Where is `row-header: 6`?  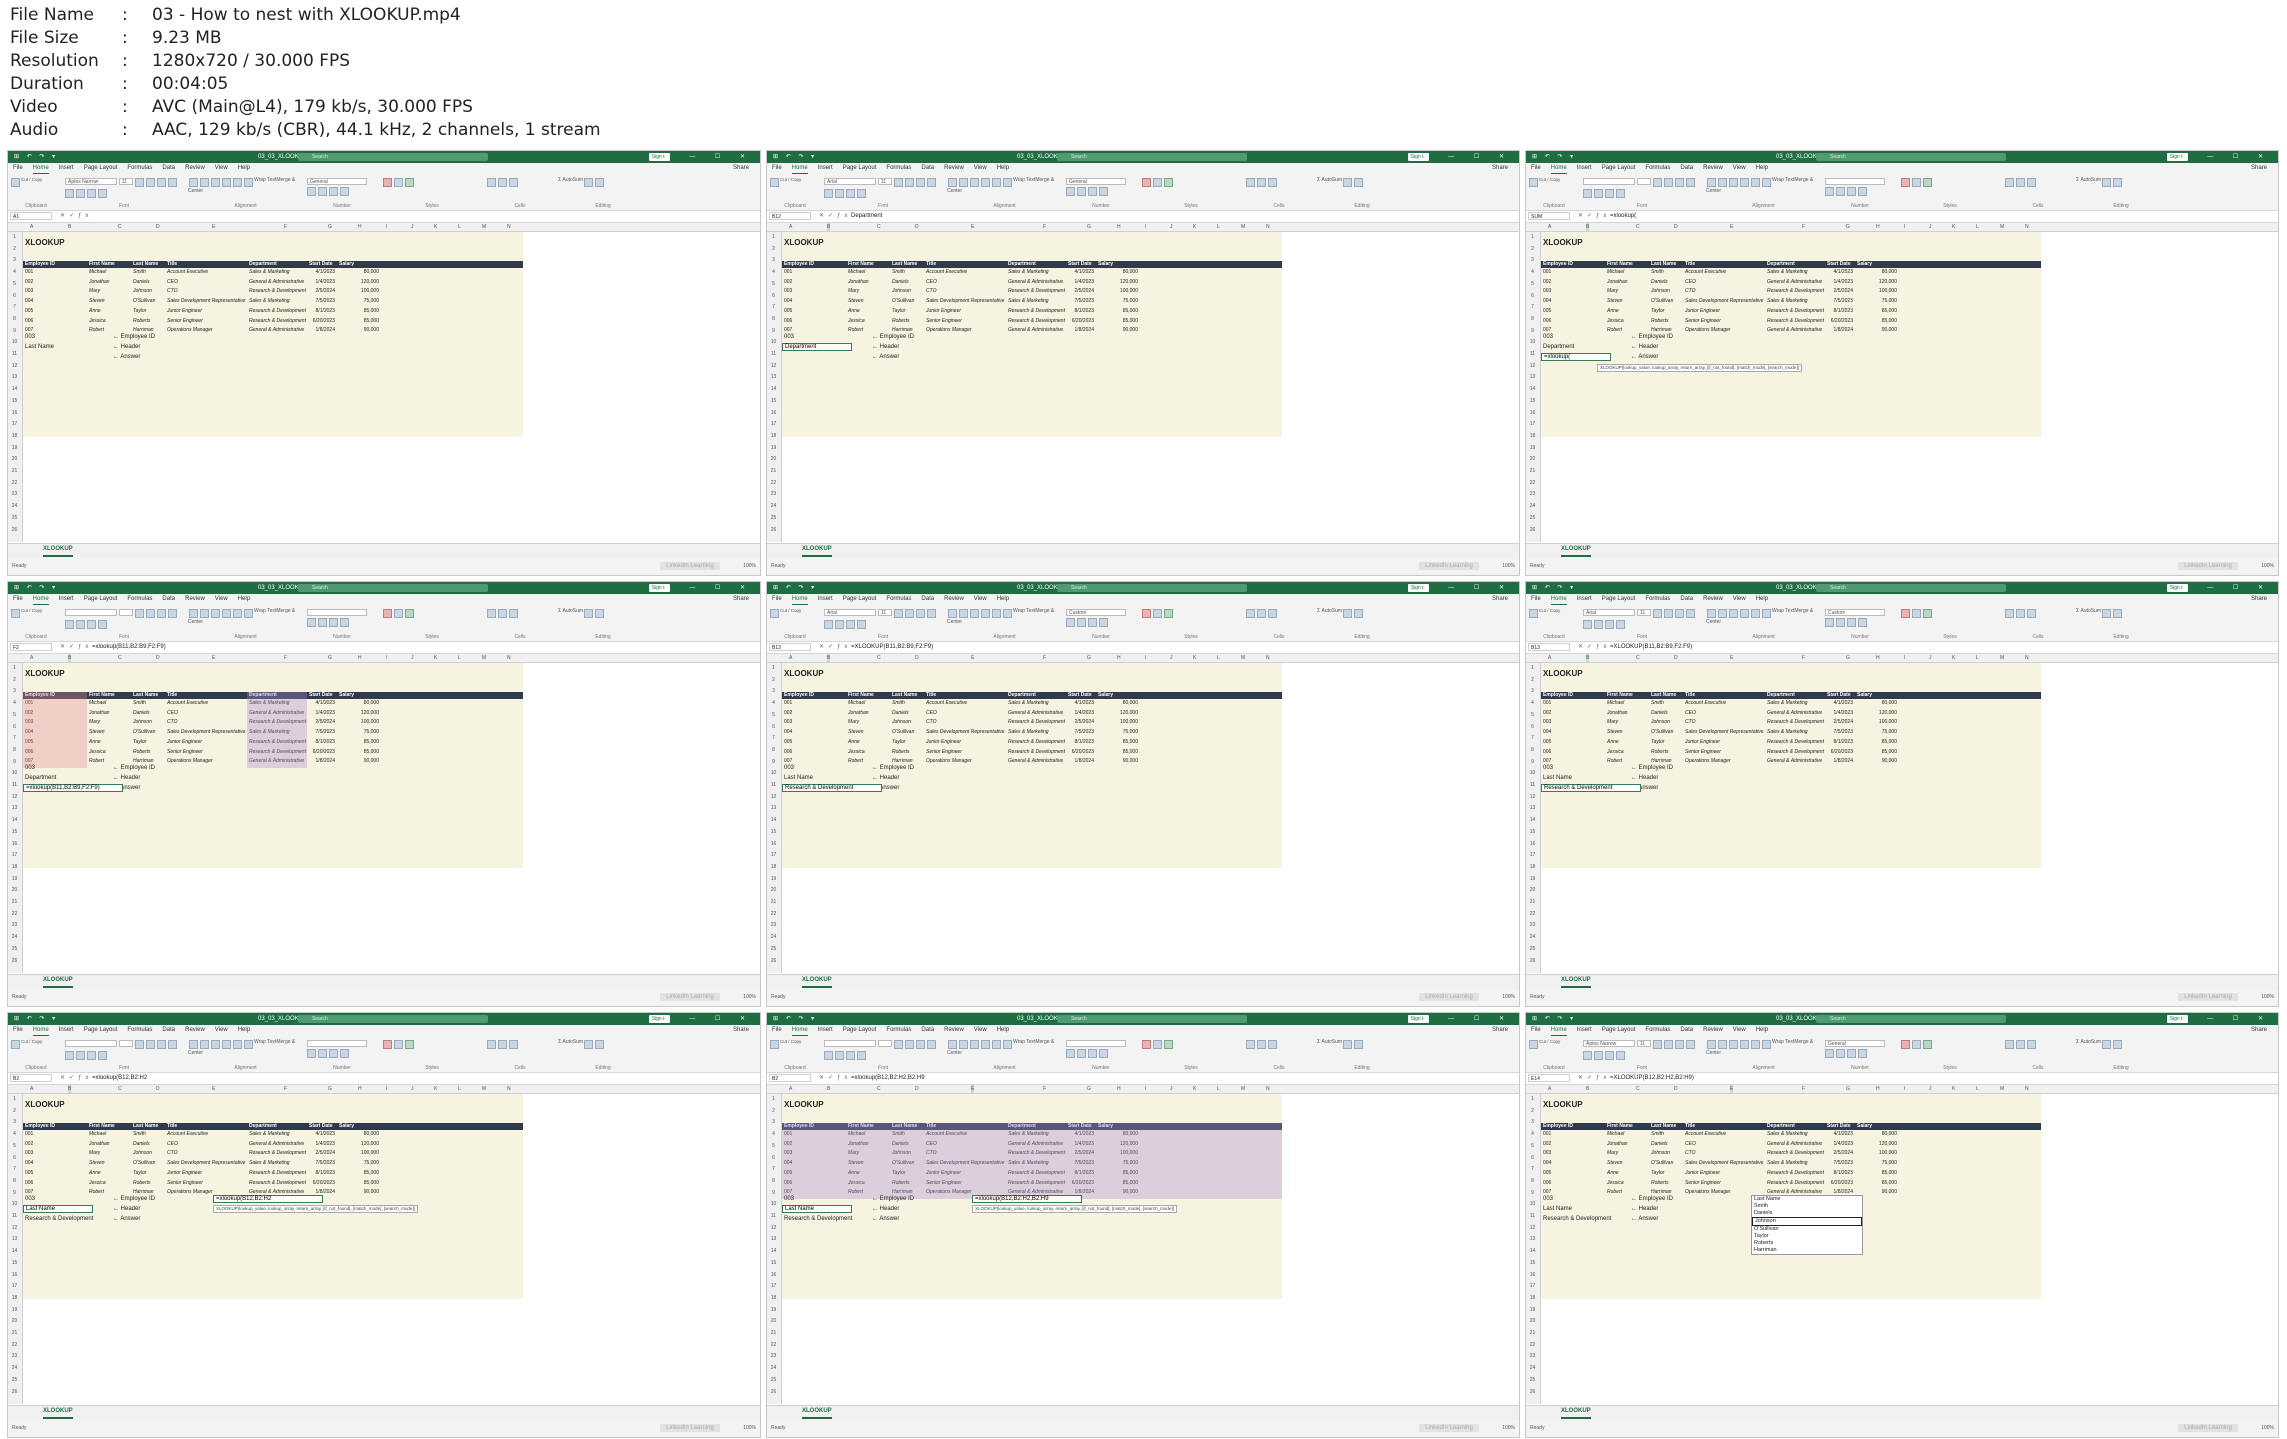
row-header: 6 is located at coordinates (1532, 296).